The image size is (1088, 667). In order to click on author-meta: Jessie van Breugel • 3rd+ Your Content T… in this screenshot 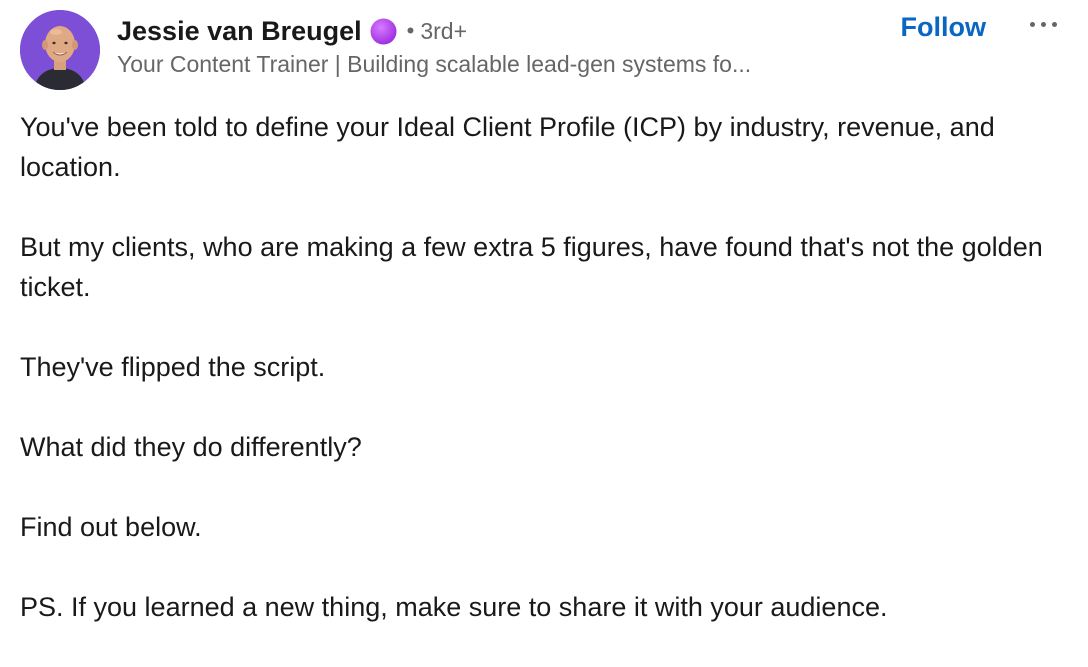, I will do `click(497, 45)`.